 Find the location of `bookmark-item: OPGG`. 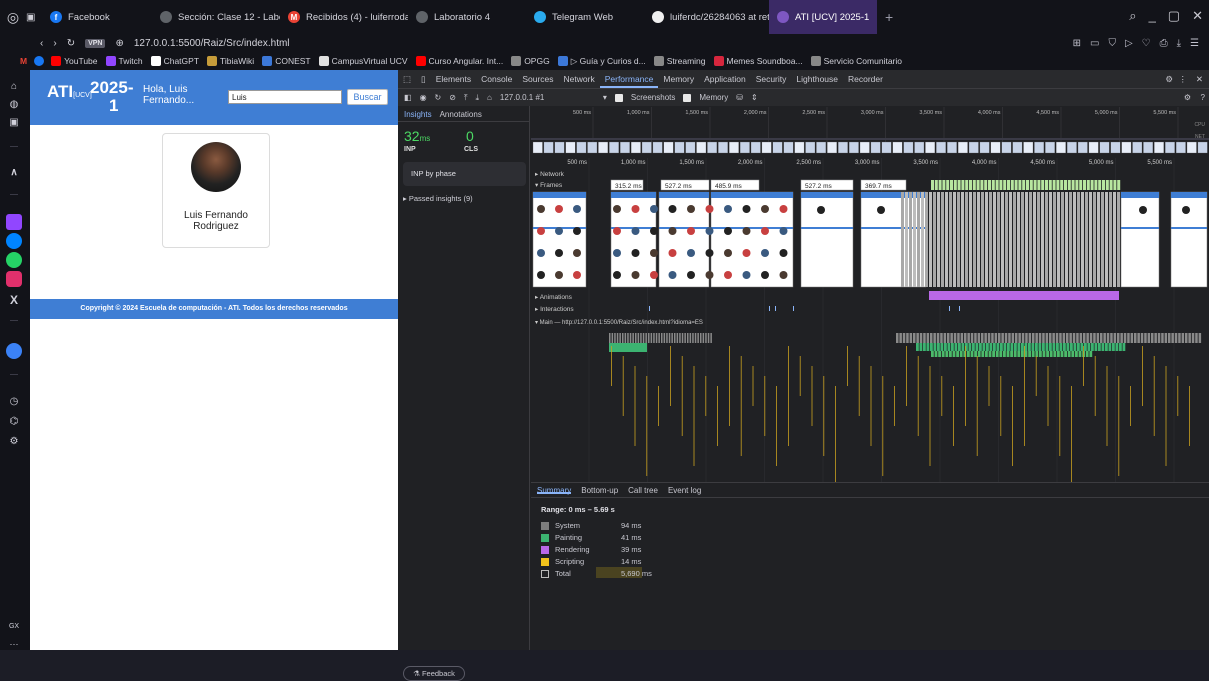

bookmark-item: OPGG is located at coordinates (530, 61).